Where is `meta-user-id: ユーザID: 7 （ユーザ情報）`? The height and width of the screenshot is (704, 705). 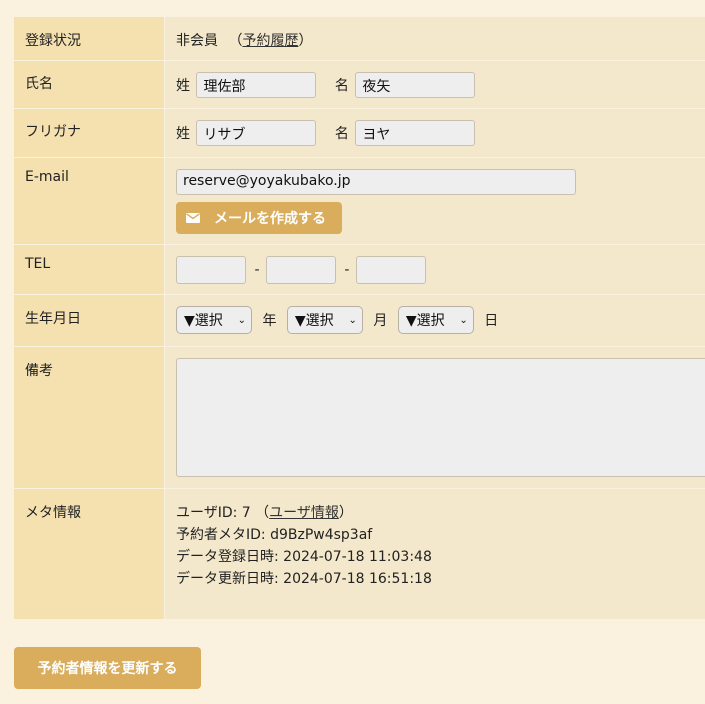
meta-user-id: ユーザID: 7 （ユーザ情報） is located at coordinates (264, 512).